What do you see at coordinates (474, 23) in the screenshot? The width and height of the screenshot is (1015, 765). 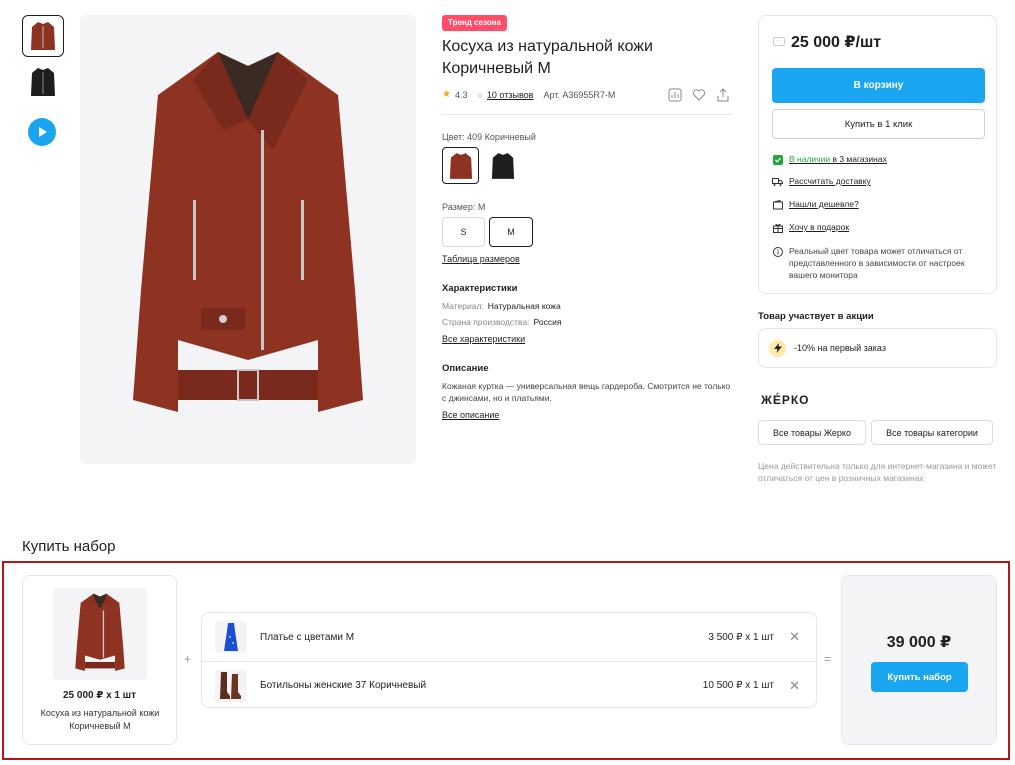 I see `trend-badge: Тренд сезона` at bounding box center [474, 23].